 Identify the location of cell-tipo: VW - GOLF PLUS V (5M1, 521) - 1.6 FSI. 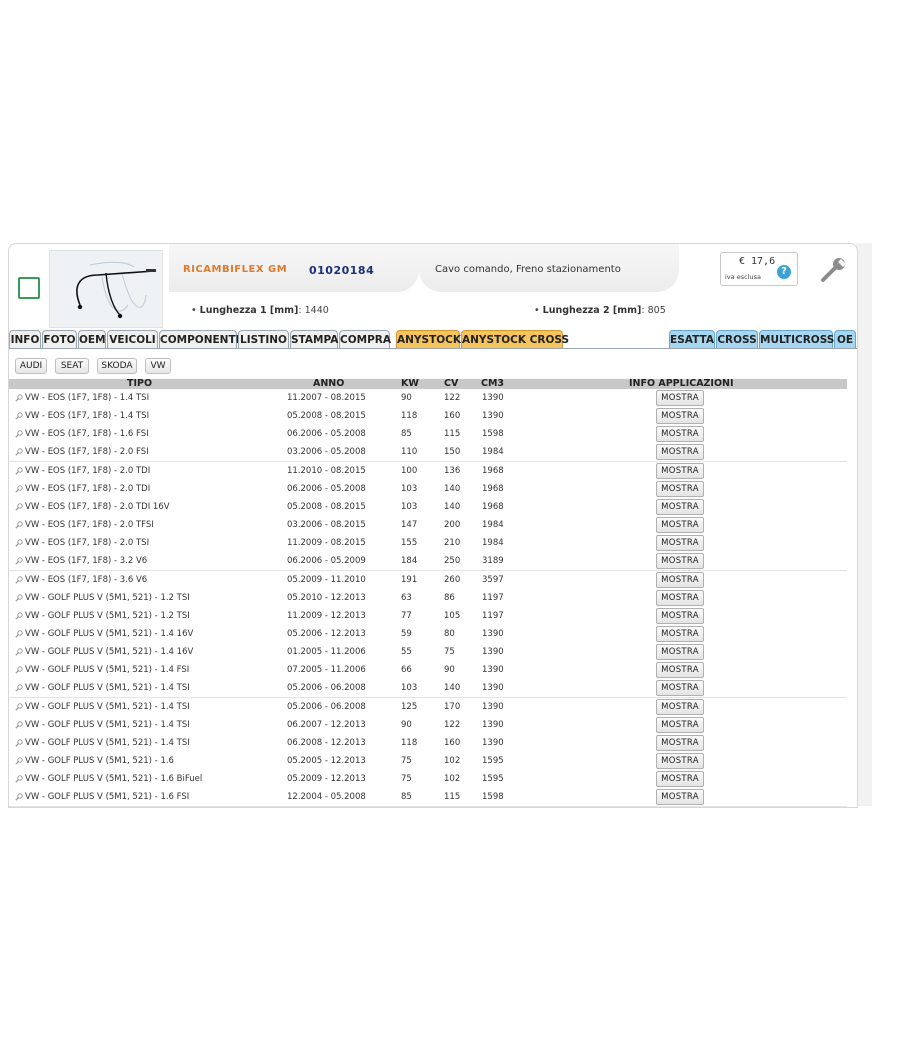
(107, 797).